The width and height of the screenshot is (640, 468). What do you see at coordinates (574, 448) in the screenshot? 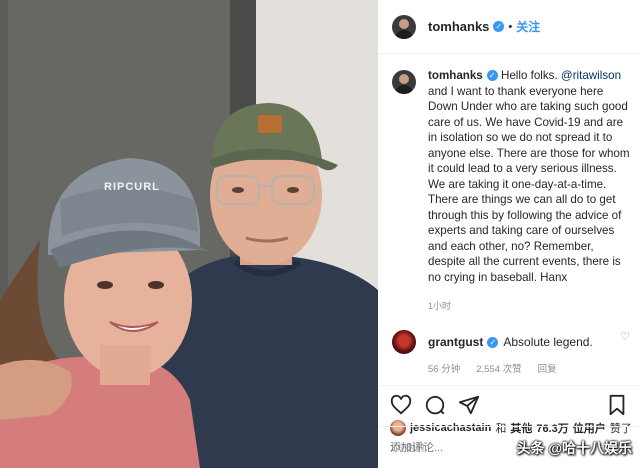
I see `watermark: 头条 @哈十八娱乐` at bounding box center [574, 448].